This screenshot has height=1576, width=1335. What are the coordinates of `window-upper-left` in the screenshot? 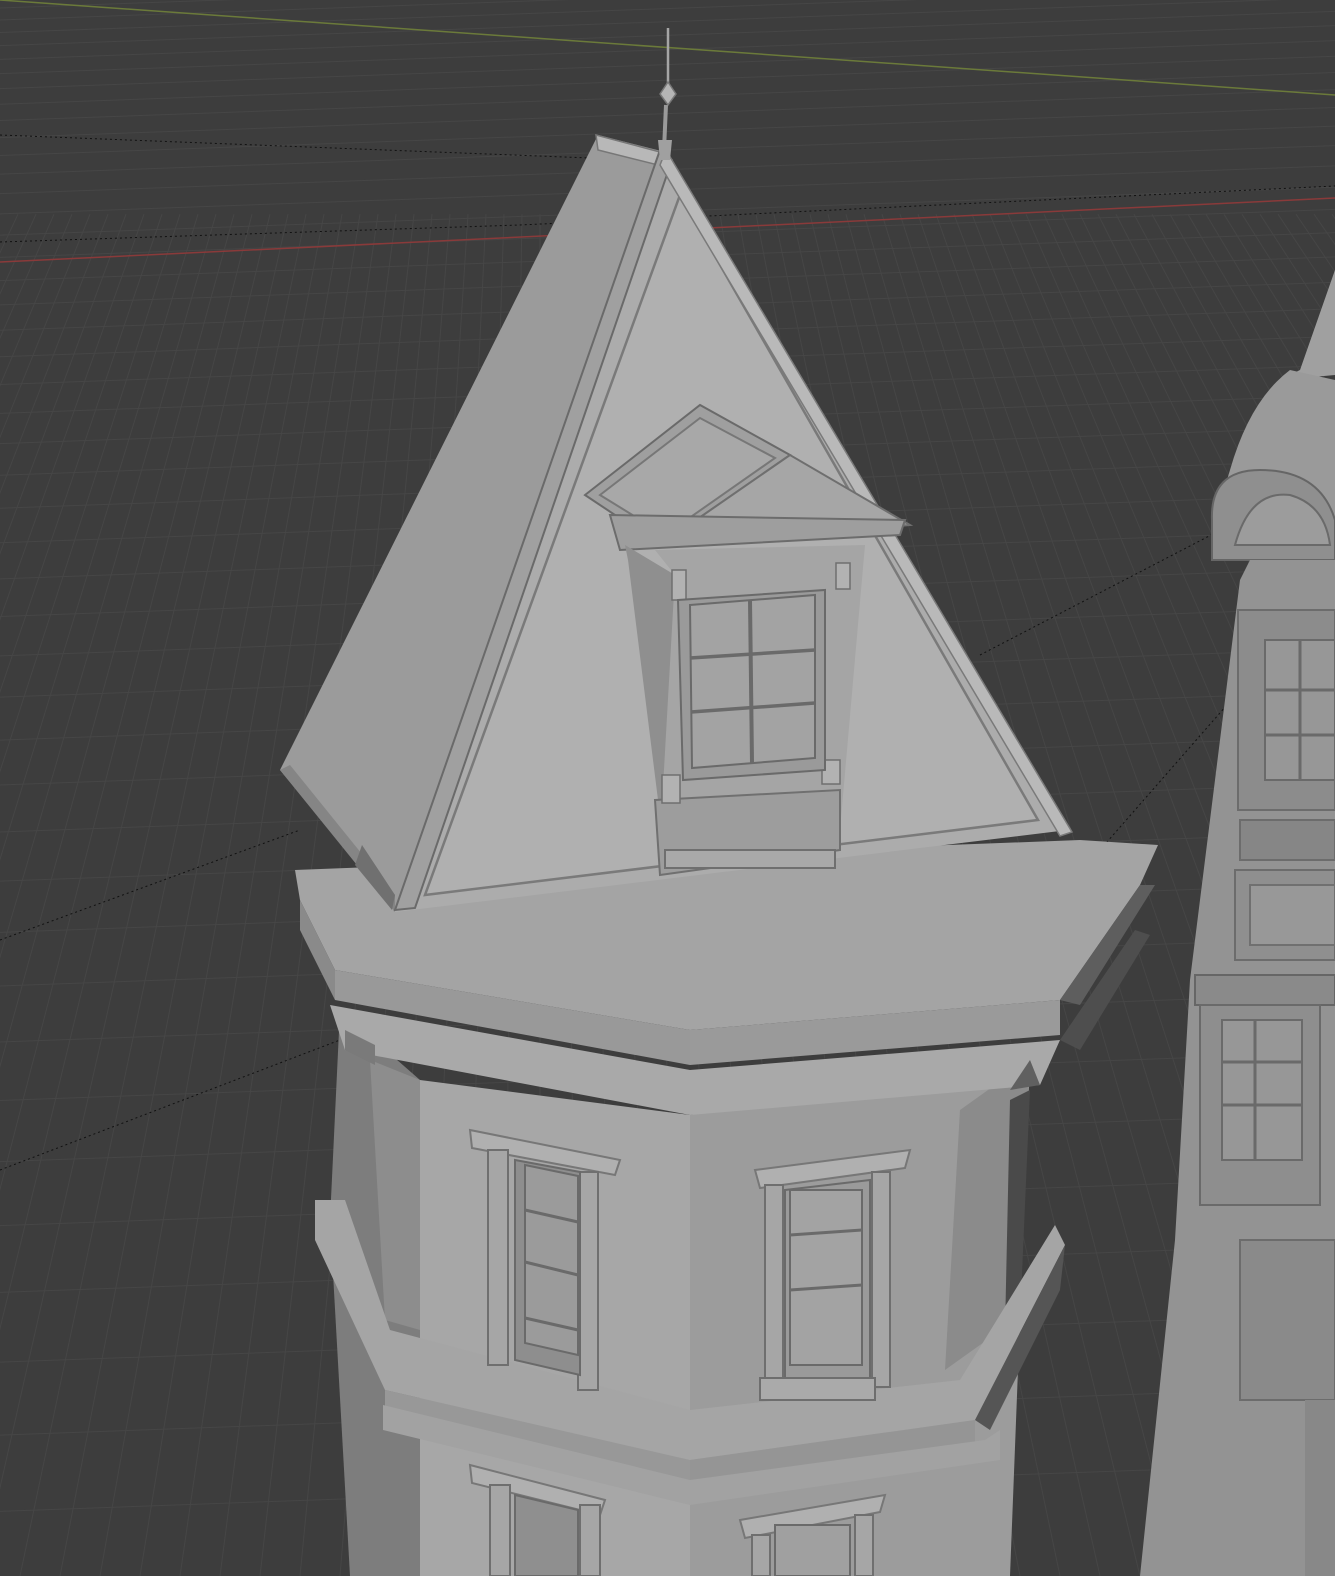 It's located at (545, 1259).